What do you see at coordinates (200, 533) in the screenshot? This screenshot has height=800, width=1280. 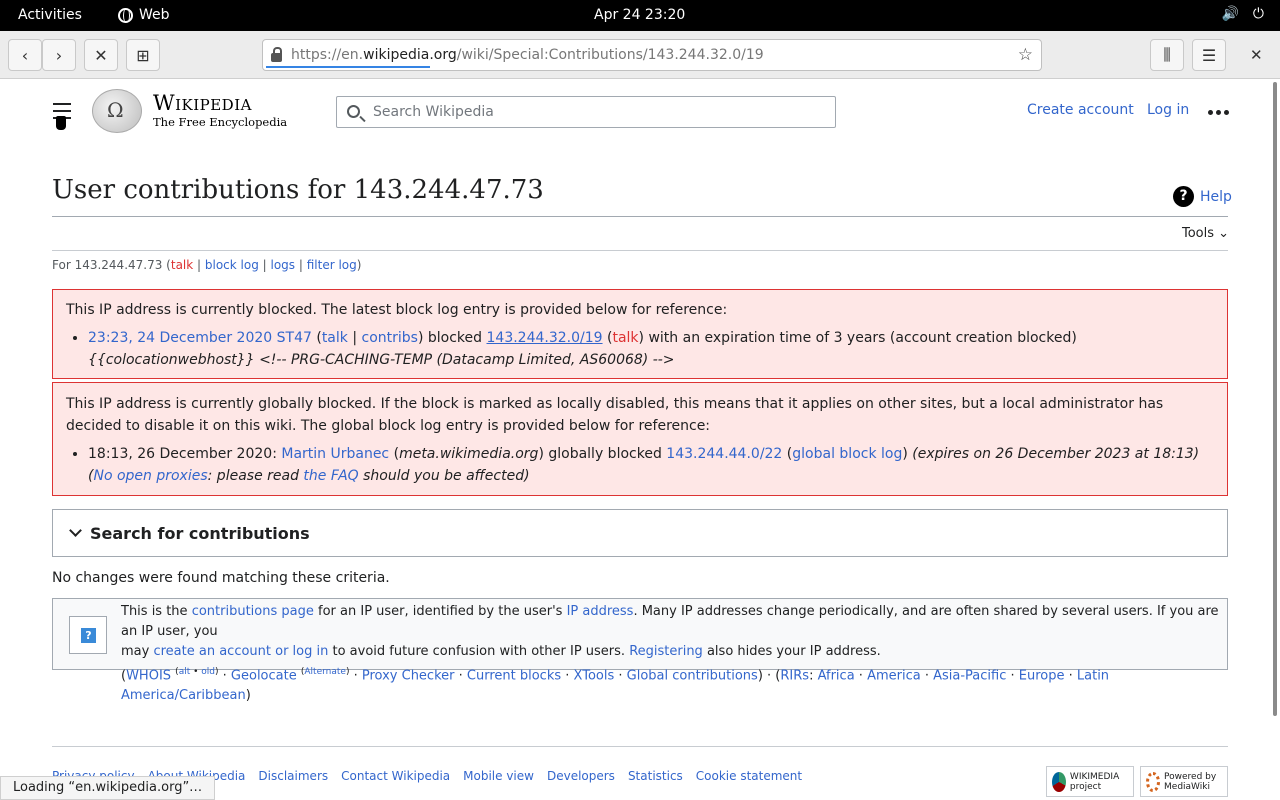 I see `search-contributions-label: Search for contributions` at bounding box center [200, 533].